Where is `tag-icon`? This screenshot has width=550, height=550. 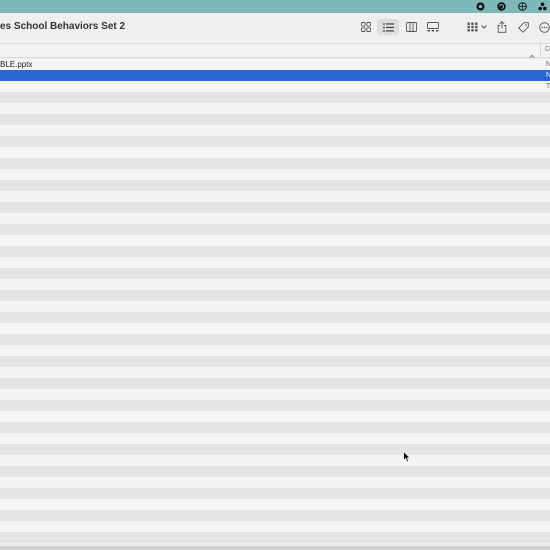
tag-icon is located at coordinates (523, 27).